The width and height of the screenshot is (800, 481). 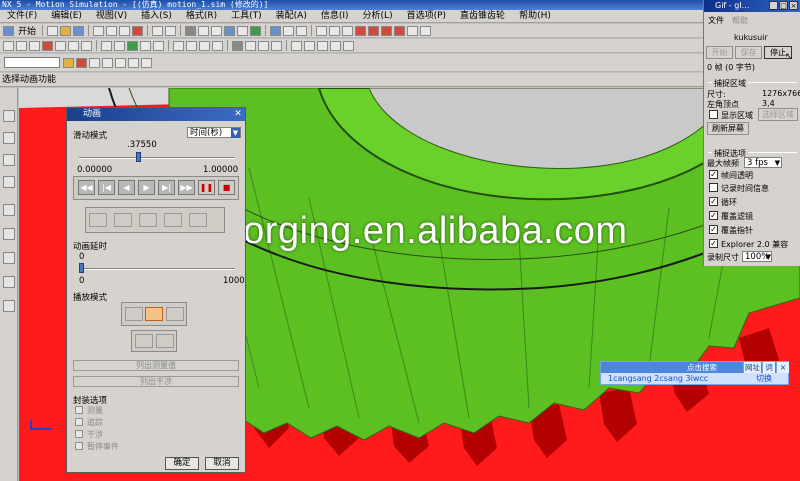 What do you see at coordinates (106, 187) in the screenshot?
I see `step-back-icon: |◀` at bounding box center [106, 187].